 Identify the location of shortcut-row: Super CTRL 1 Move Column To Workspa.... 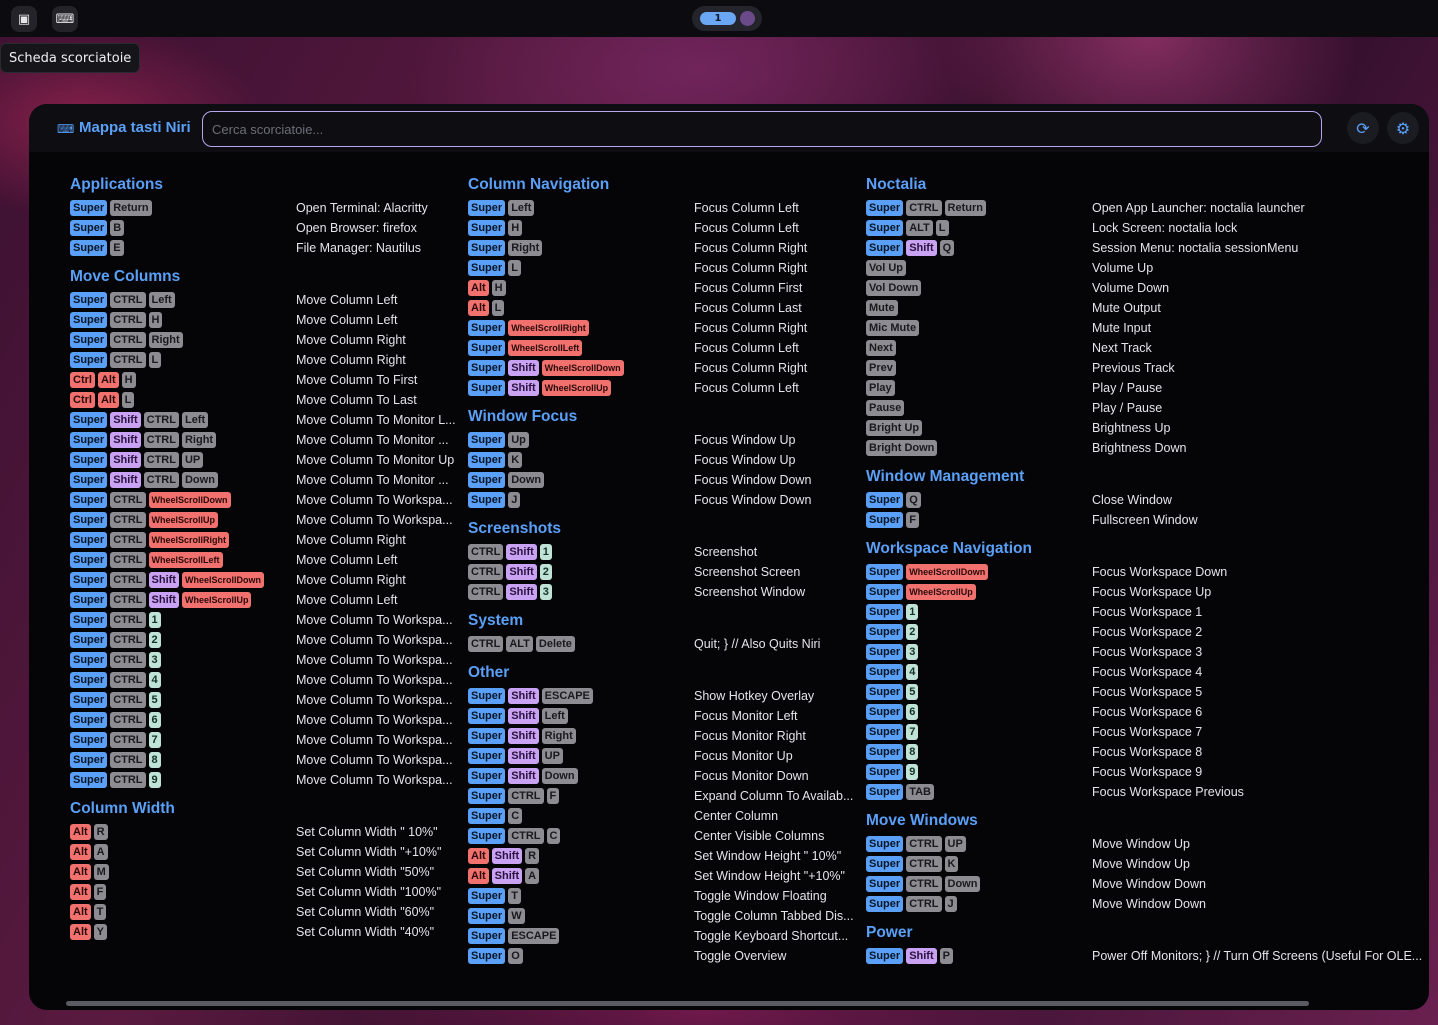
(269, 620).